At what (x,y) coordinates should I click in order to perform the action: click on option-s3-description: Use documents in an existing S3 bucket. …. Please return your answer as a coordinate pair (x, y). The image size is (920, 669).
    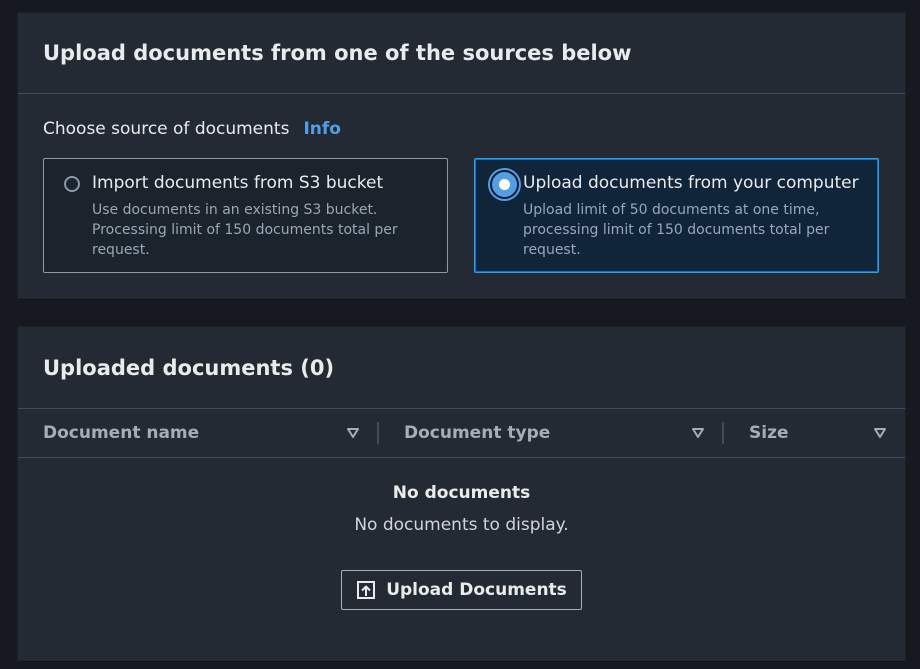
    Looking at the image, I should click on (245, 230).